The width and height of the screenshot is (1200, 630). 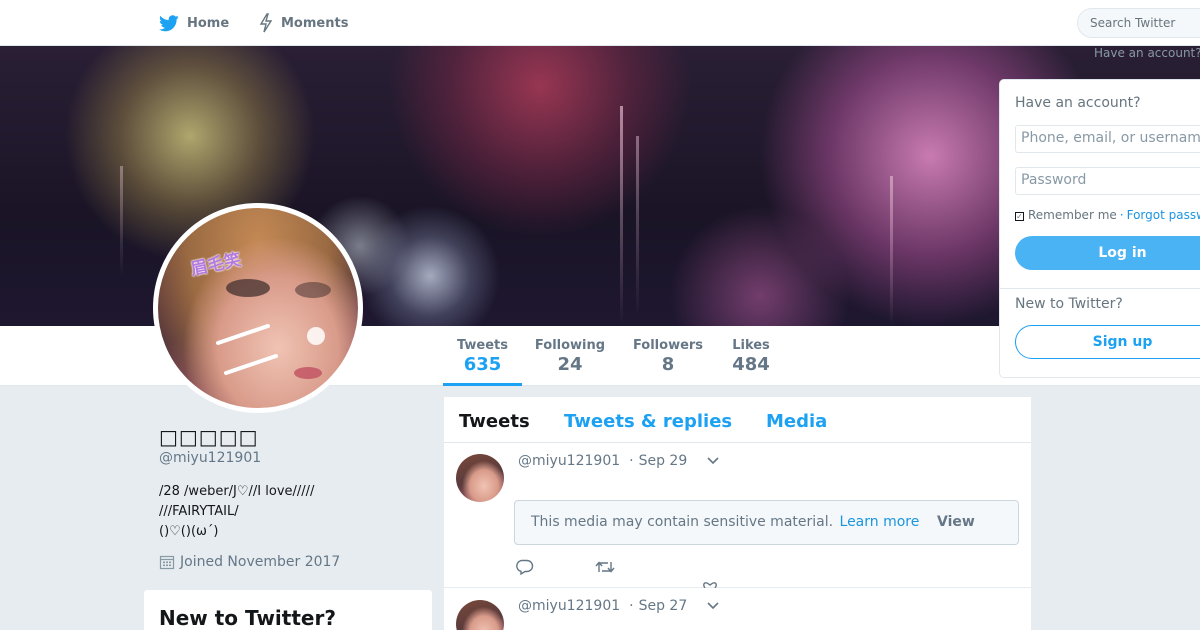 What do you see at coordinates (1107, 181) in the screenshot?
I see `password-field: Password` at bounding box center [1107, 181].